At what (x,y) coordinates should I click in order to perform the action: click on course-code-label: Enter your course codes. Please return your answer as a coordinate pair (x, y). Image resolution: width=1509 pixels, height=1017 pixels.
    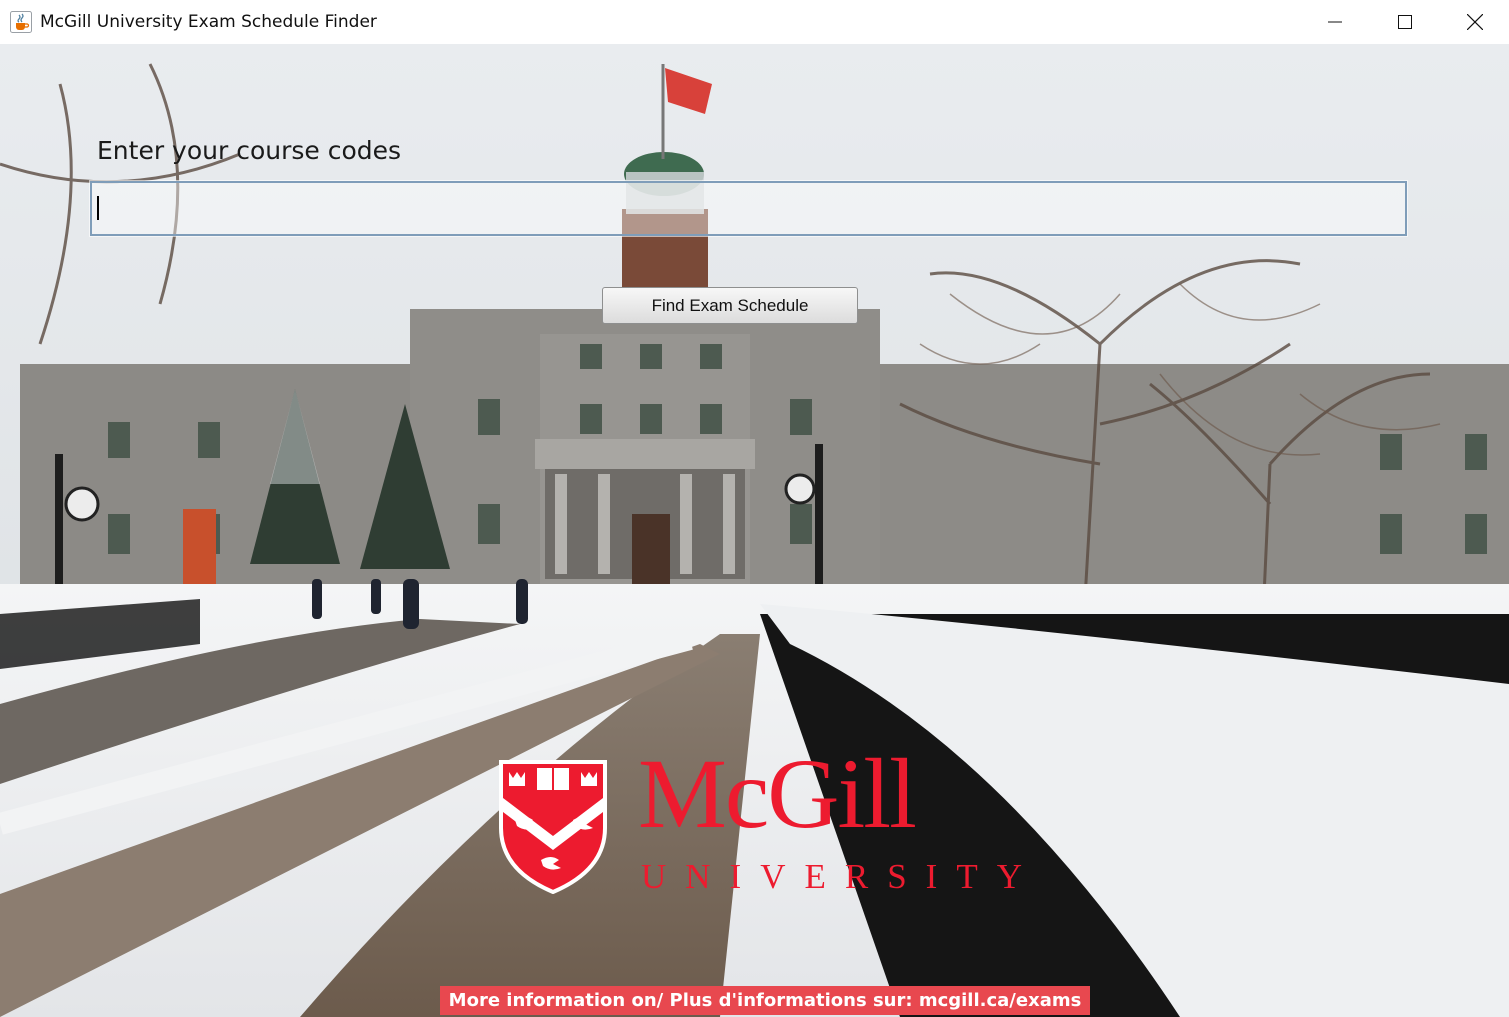
    Looking at the image, I should click on (249, 150).